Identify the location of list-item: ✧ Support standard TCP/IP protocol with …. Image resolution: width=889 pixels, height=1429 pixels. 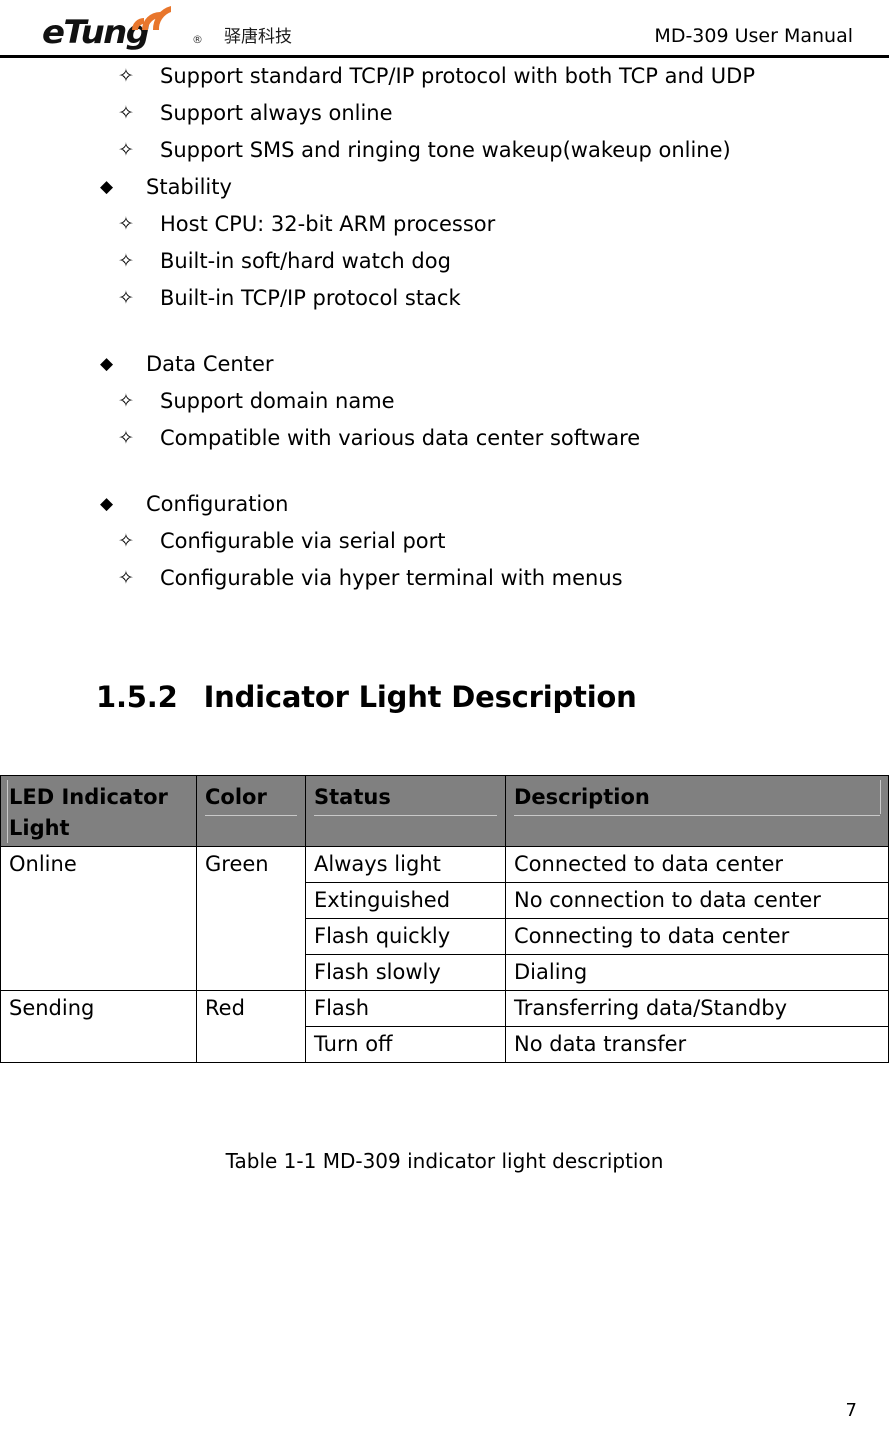
(494, 76).